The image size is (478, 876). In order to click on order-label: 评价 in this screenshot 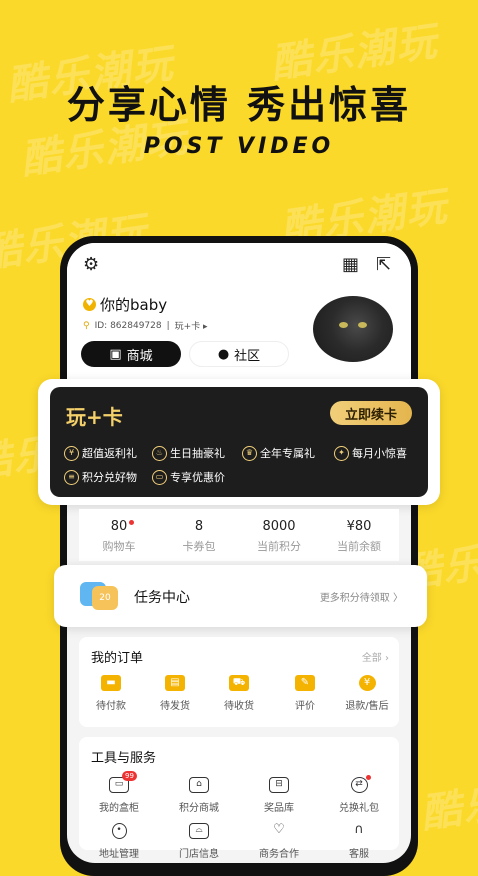, I will do `click(305, 706)`.